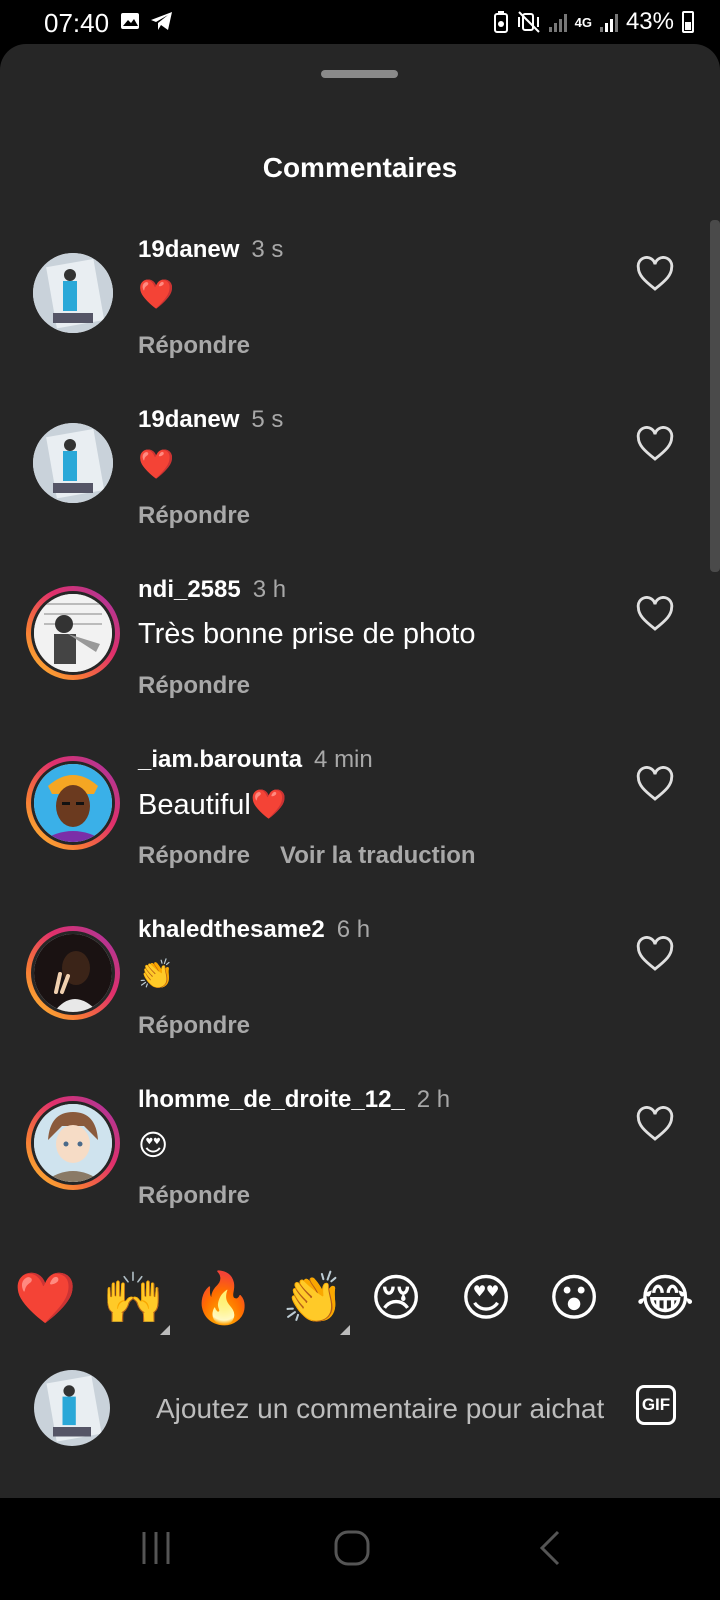 The height and width of the screenshot is (1600, 720). I want to click on telegram-icon, so click(161, 21).